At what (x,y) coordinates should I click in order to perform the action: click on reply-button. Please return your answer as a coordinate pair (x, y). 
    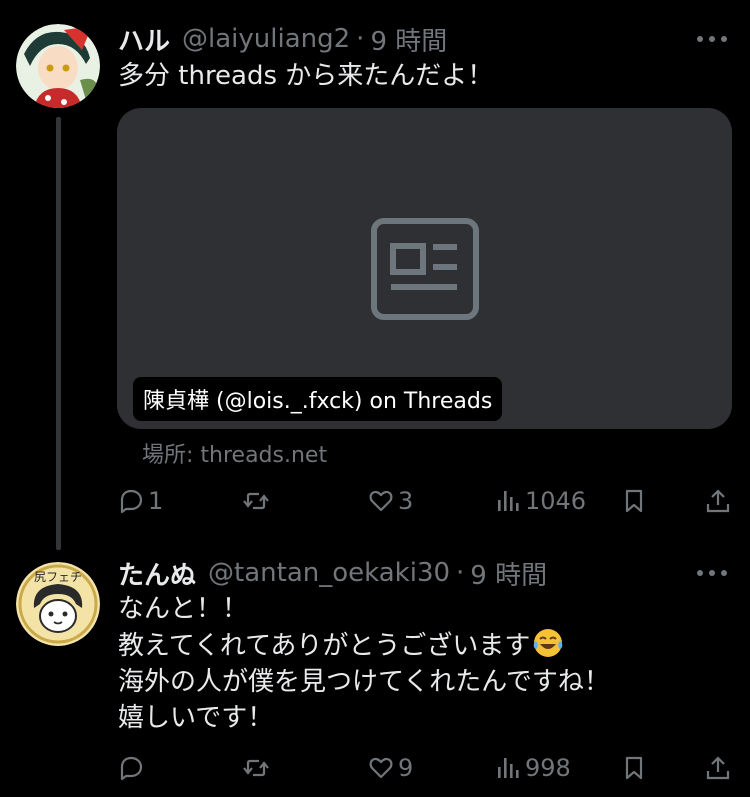
    Looking at the image, I should click on (133, 768).